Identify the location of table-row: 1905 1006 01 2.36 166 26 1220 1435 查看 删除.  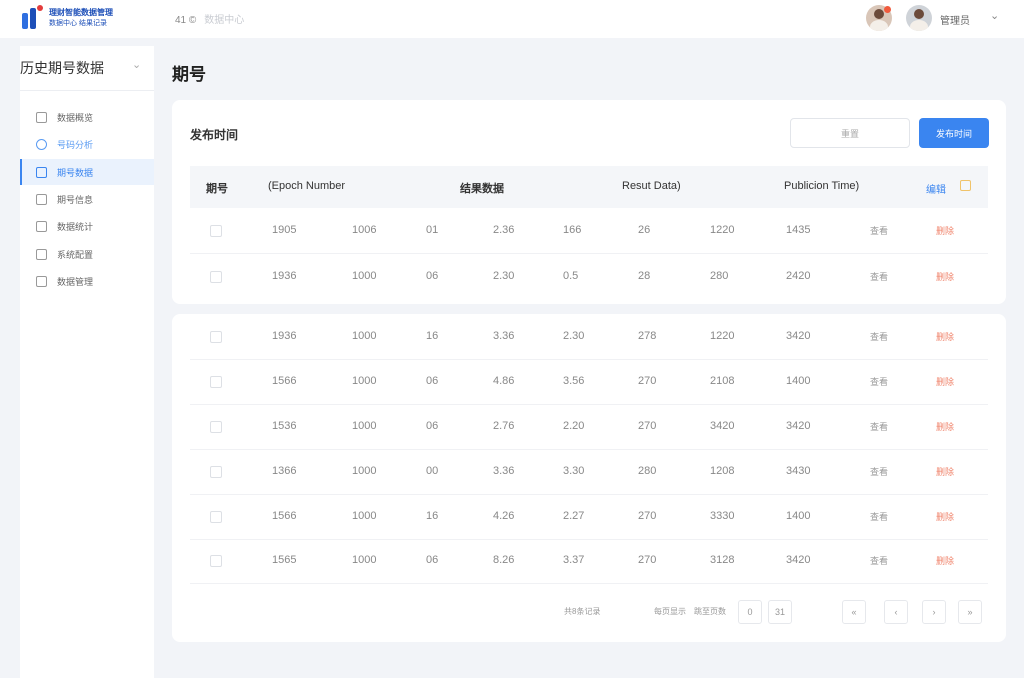
(589, 231).